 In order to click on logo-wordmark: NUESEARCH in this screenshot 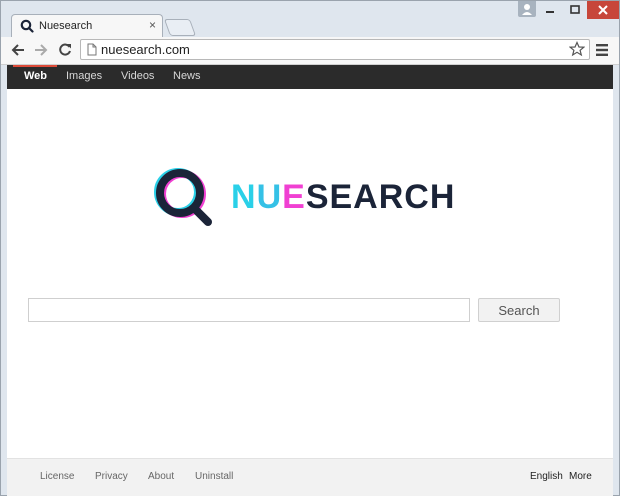, I will do `click(343, 197)`.